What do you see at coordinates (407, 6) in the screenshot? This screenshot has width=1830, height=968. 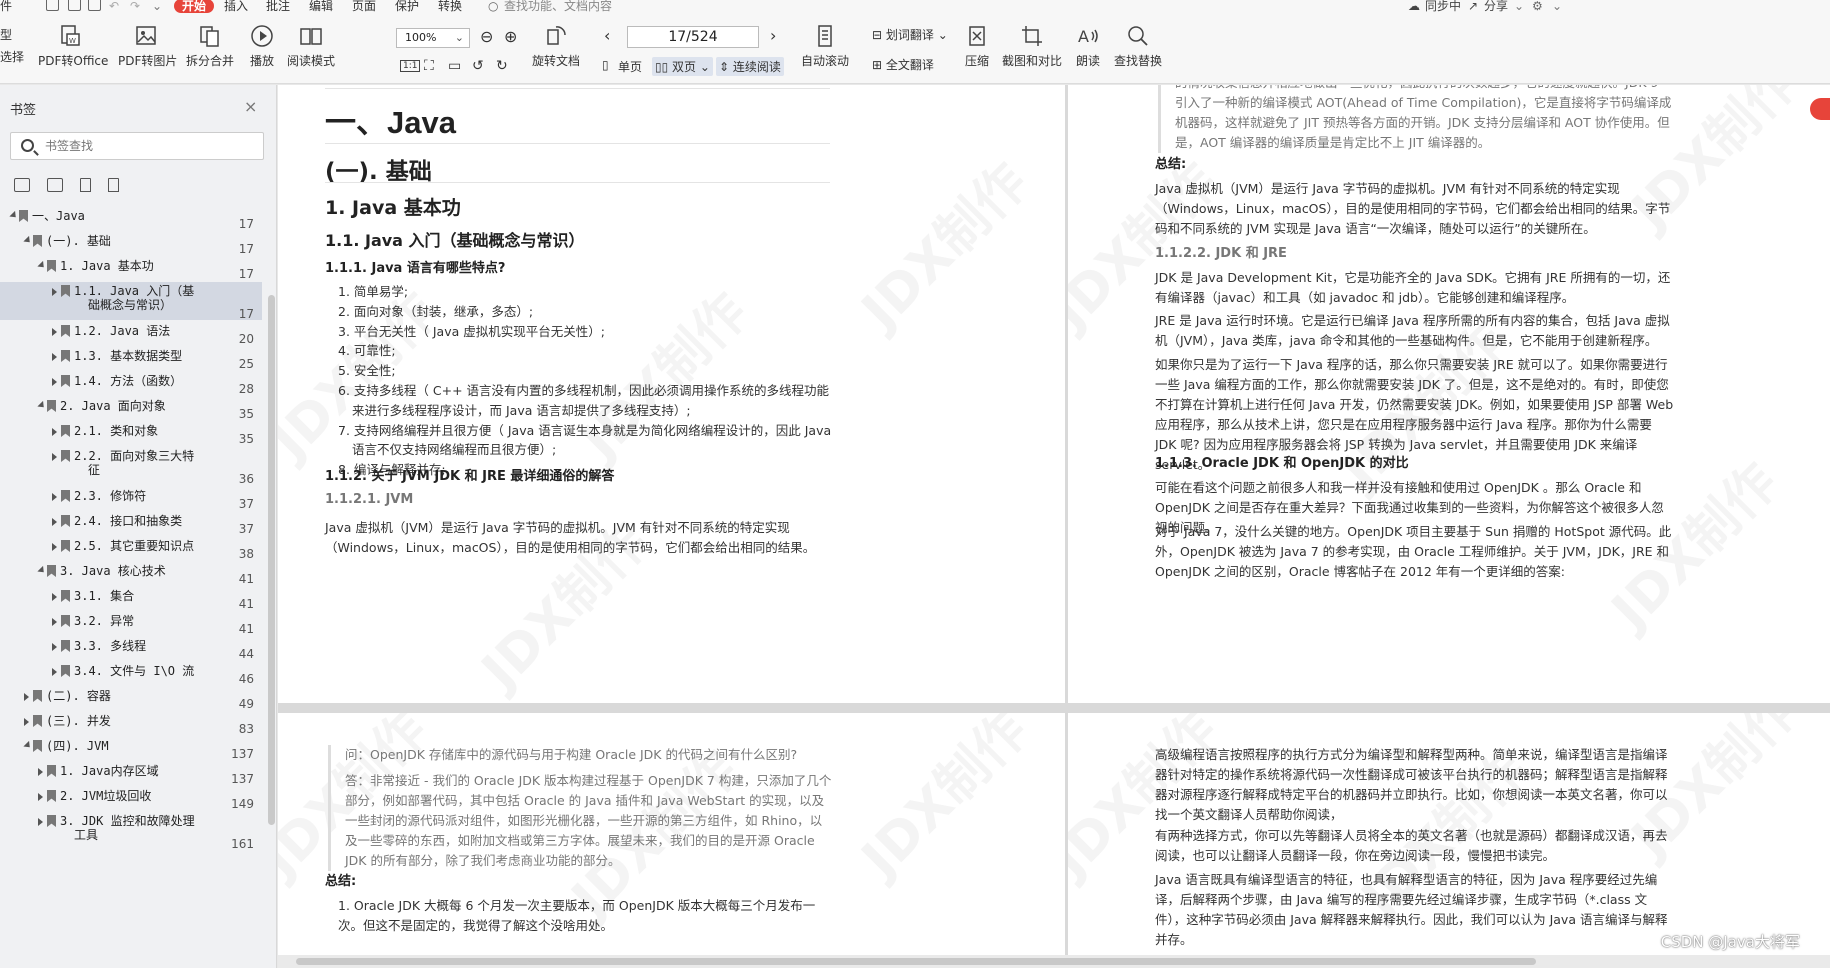 I see `menu-protect: 保护` at bounding box center [407, 6].